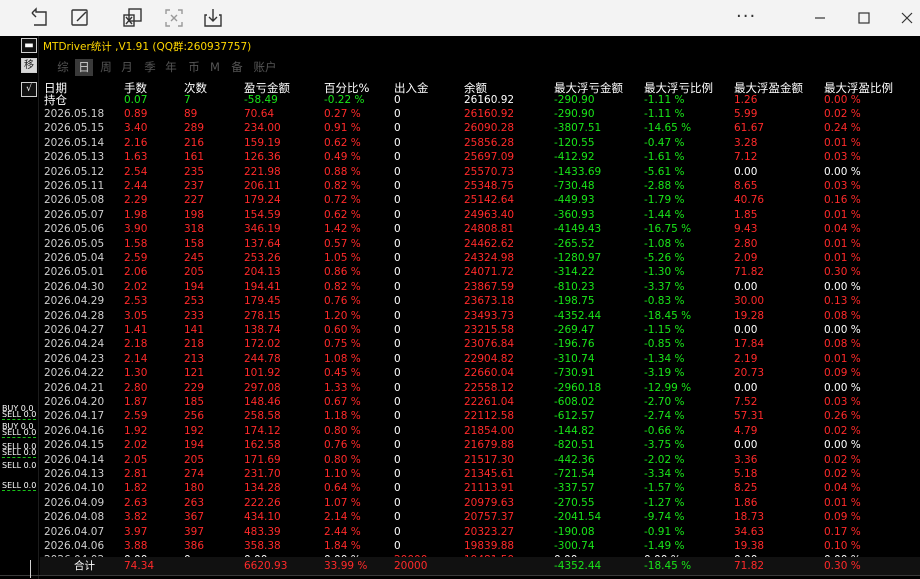 This screenshot has width=920, height=579. What do you see at coordinates (194, 488) in the screenshot?
I see `table-cell: 180` at bounding box center [194, 488].